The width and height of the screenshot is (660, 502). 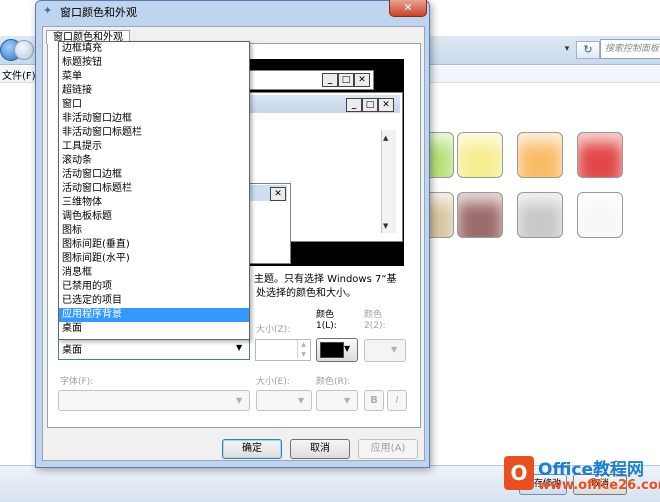 What do you see at coordinates (154, 301) in the screenshot?
I see `list-item: 已选定的项目` at bounding box center [154, 301].